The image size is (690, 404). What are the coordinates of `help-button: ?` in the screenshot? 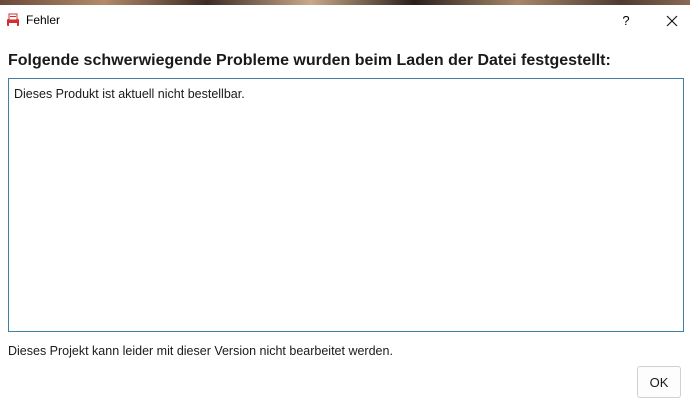 It's located at (626, 21).